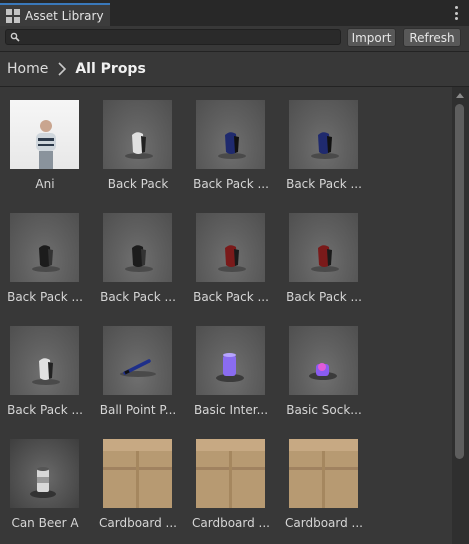  What do you see at coordinates (432, 37) in the screenshot?
I see `refresh-button: Refresh` at bounding box center [432, 37].